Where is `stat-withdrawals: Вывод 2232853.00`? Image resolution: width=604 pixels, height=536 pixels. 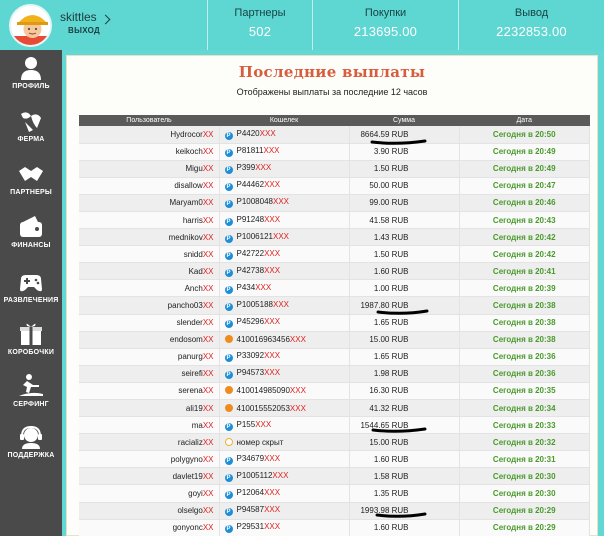 stat-withdrawals: Вывод 2232853.00 is located at coordinates (531, 25).